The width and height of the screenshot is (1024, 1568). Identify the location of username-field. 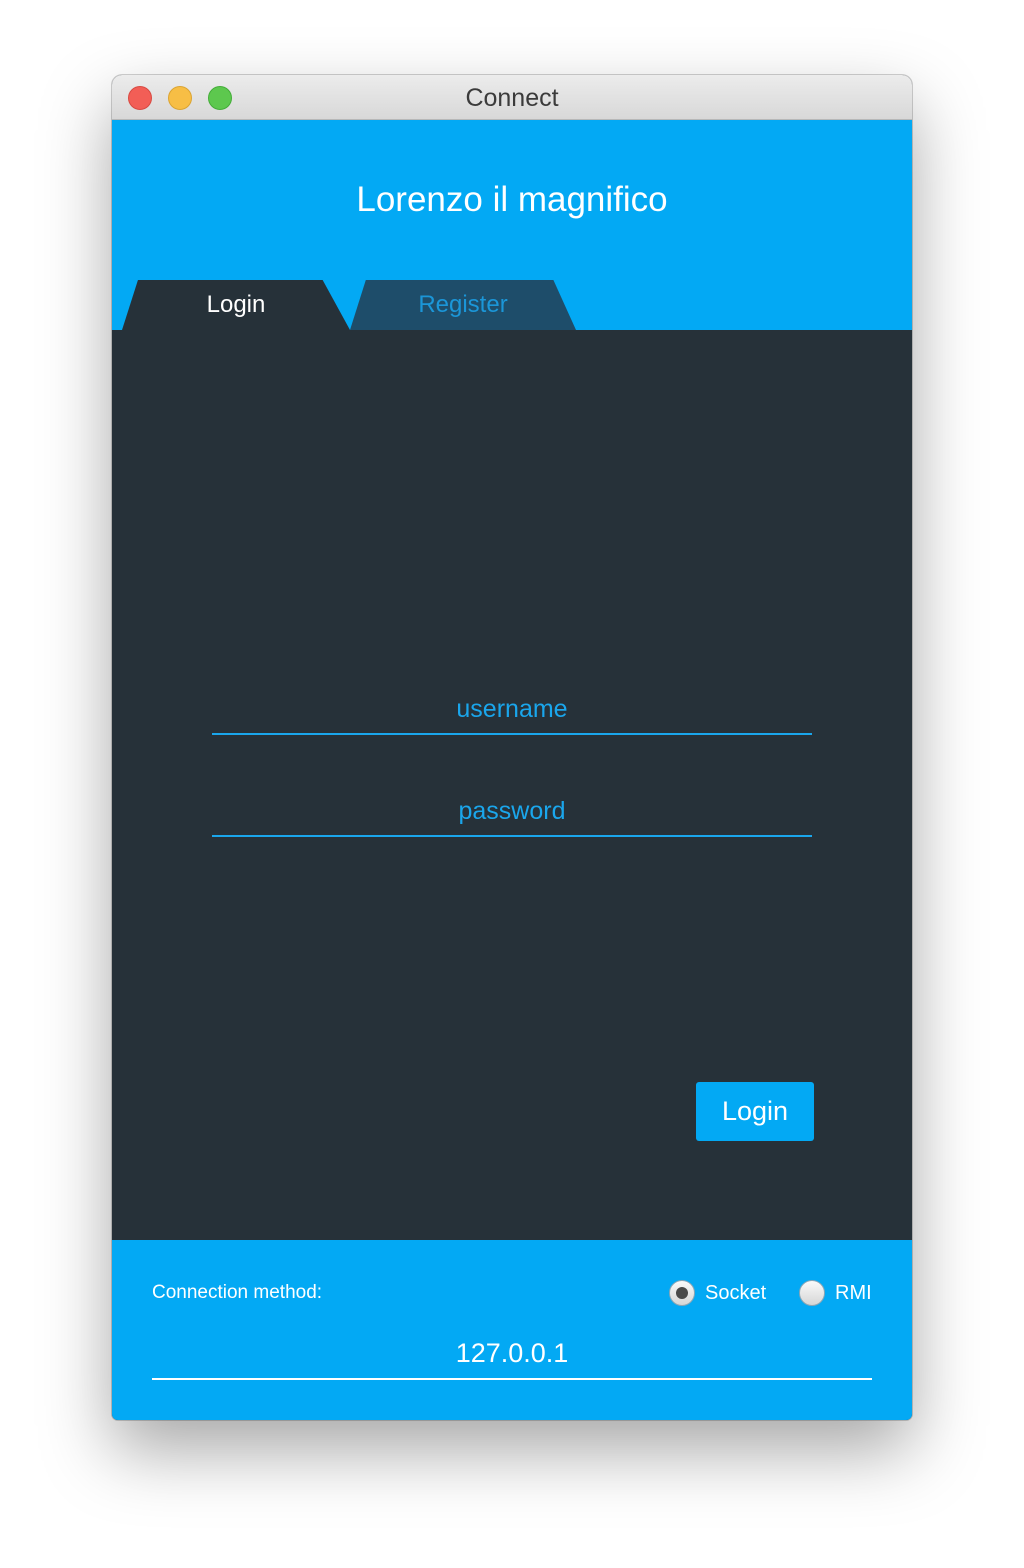
(512, 710).